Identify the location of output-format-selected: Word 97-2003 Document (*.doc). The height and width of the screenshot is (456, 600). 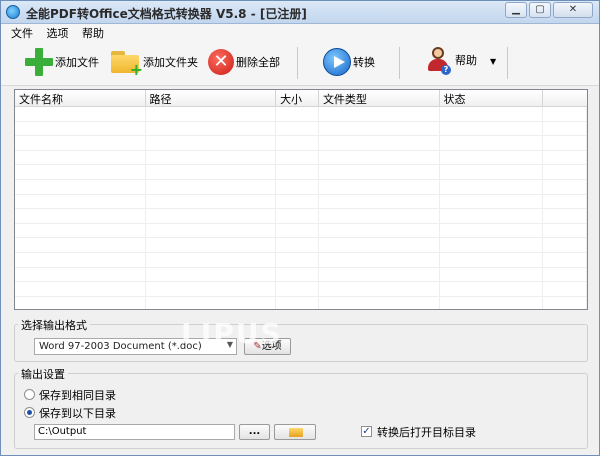
(120, 346).